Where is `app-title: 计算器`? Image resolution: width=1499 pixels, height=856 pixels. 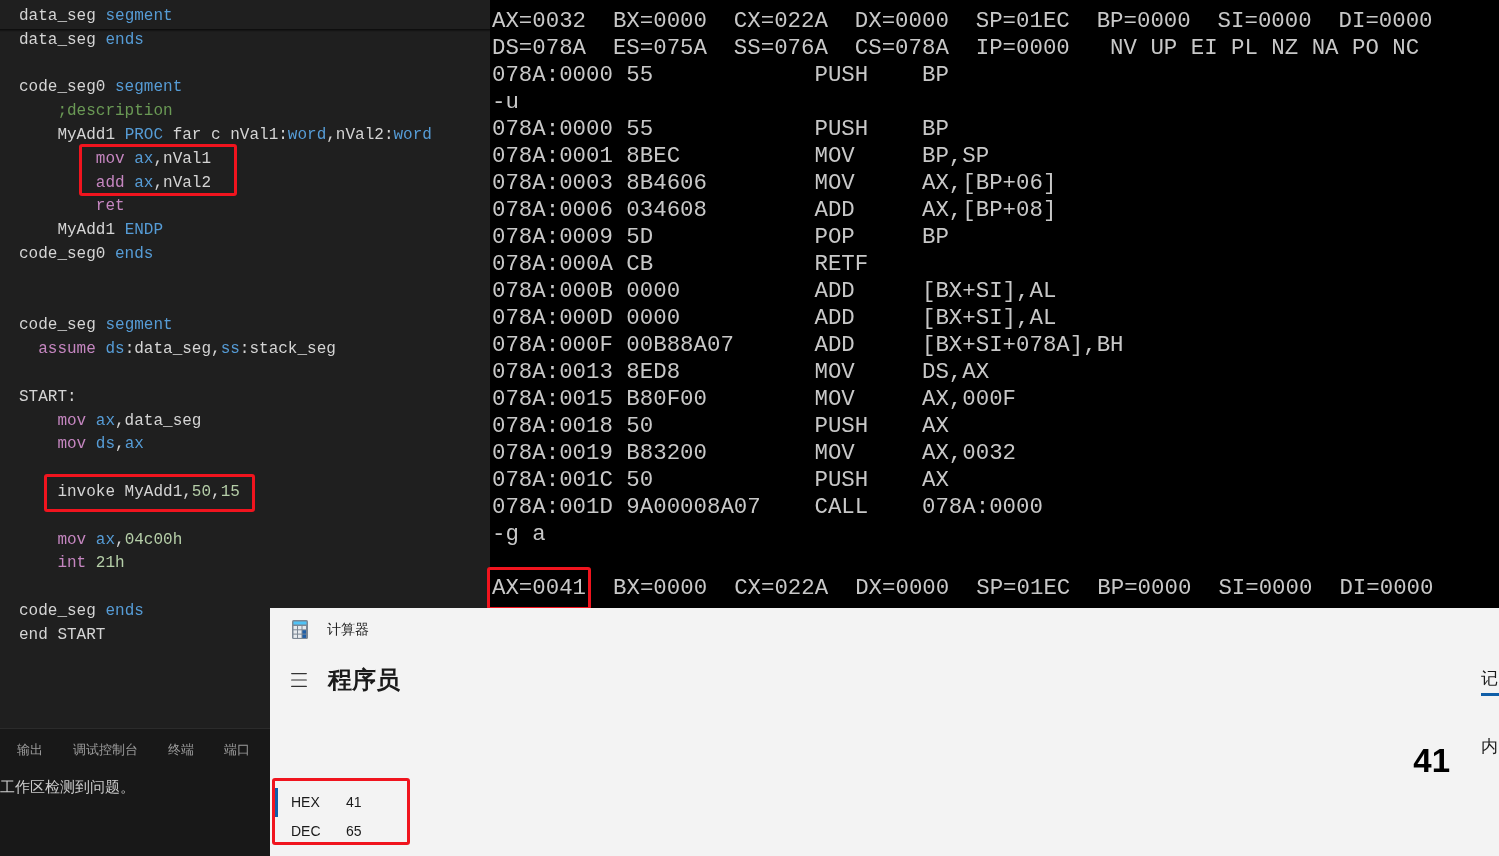 app-title: 计算器 is located at coordinates (348, 629).